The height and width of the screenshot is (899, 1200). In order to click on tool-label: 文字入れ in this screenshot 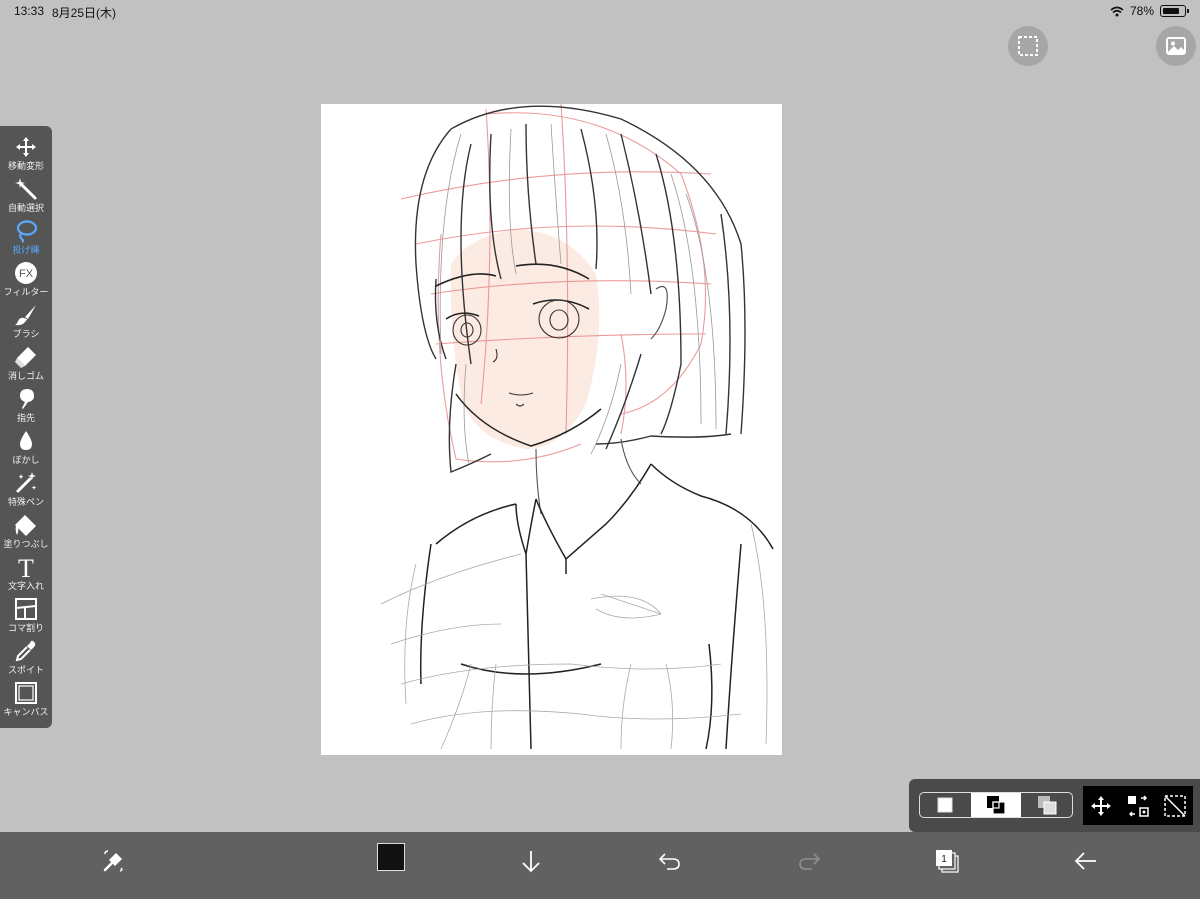, I will do `click(25, 586)`.